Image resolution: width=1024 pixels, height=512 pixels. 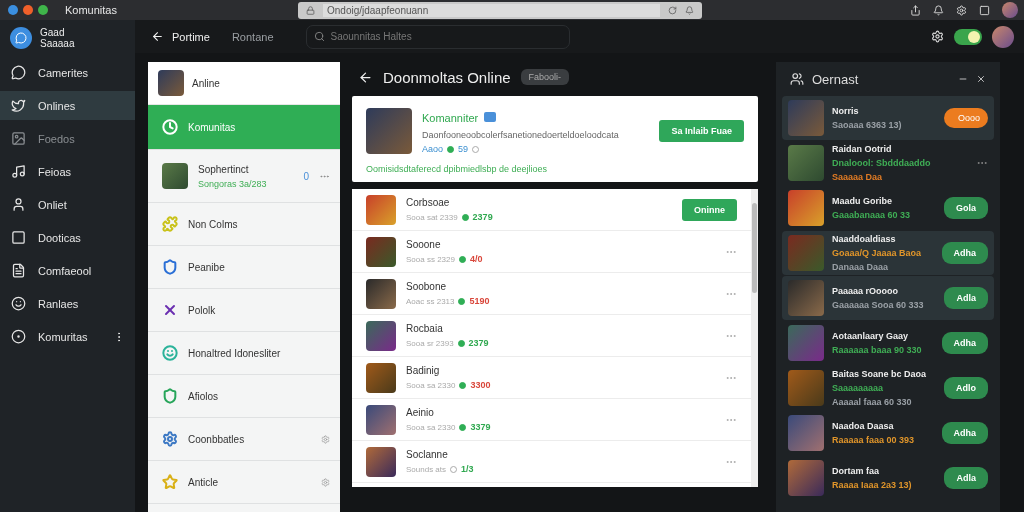 I want to click on member-row: Corbsoae Sooa sat 2339 2379 Oninne, so click(x=551, y=210).